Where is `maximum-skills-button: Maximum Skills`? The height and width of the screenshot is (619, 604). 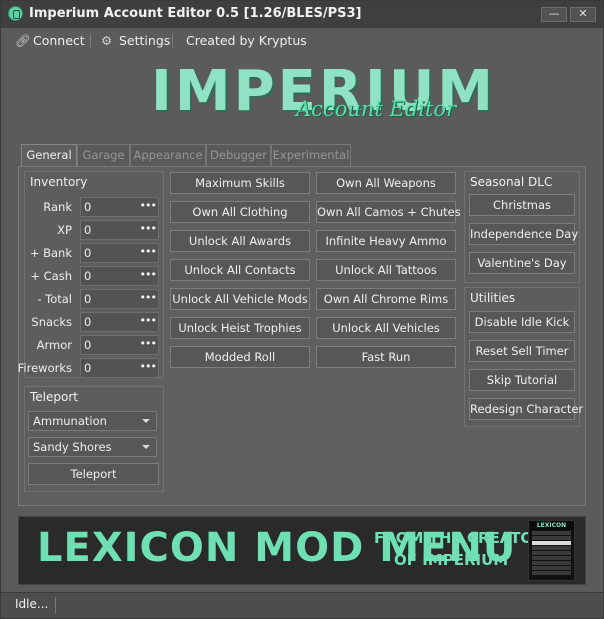
maximum-skills-button: Maximum Skills is located at coordinates (240, 183).